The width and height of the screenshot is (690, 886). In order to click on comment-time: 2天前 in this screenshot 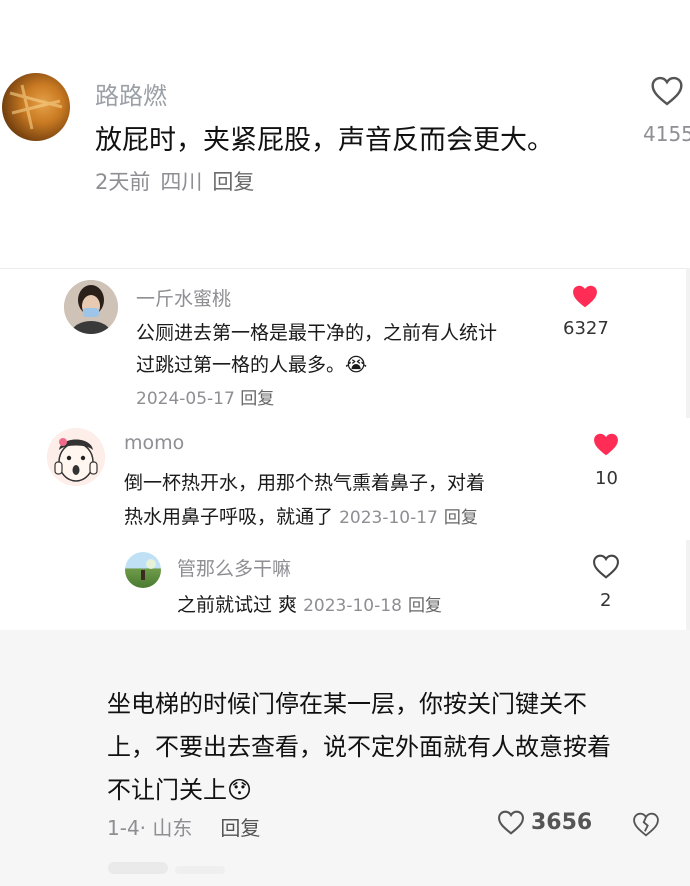, I will do `click(123, 182)`.